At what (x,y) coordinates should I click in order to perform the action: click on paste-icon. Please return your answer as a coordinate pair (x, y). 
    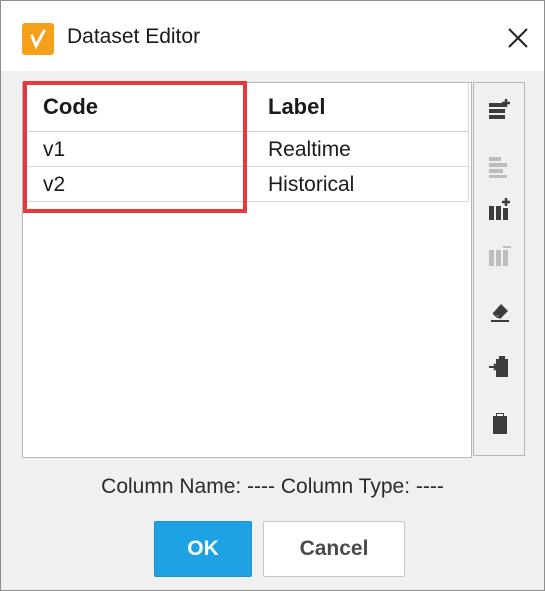
    Looking at the image, I should click on (500, 423).